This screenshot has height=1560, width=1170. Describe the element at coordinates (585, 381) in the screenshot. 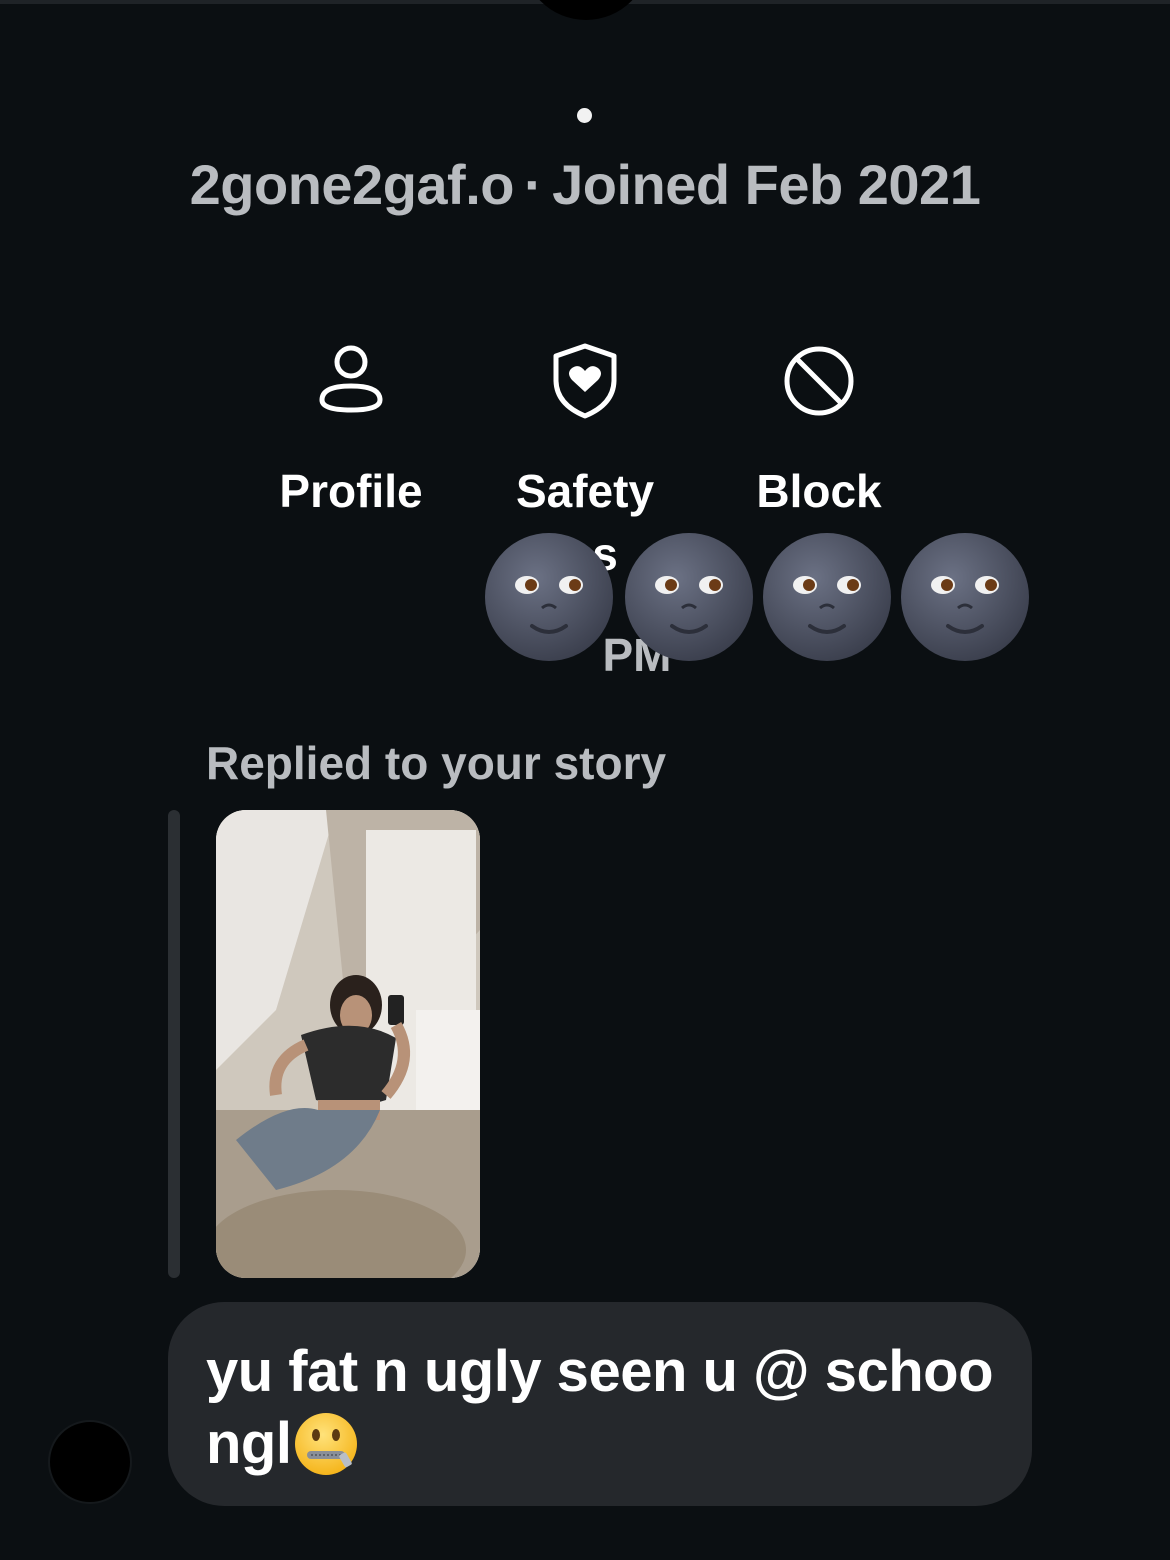

I see `shield-heart-icon` at that location.